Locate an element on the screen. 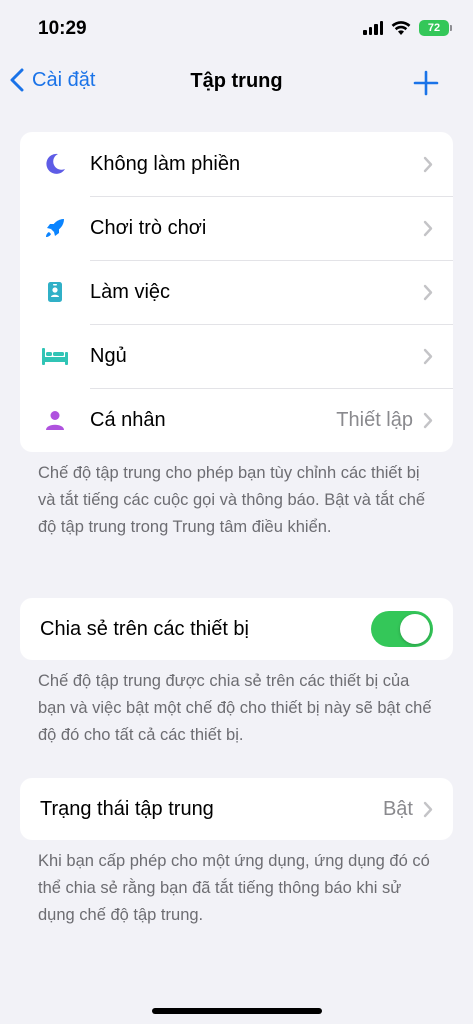 This screenshot has height=1024, width=473. page-title: Tập trung is located at coordinates (236, 81).